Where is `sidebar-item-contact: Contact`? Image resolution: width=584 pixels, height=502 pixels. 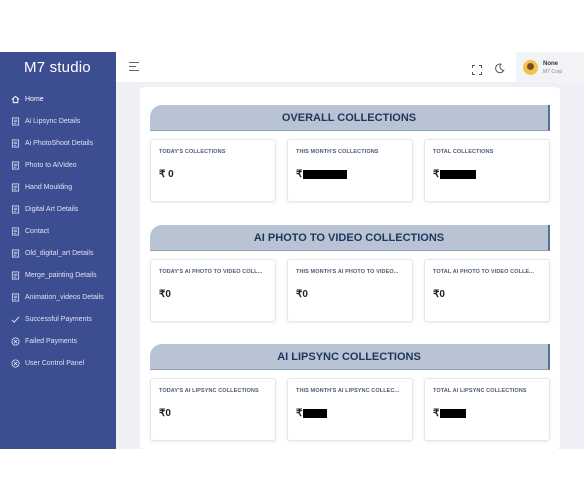 sidebar-item-contact: Contact is located at coordinates (58, 231).